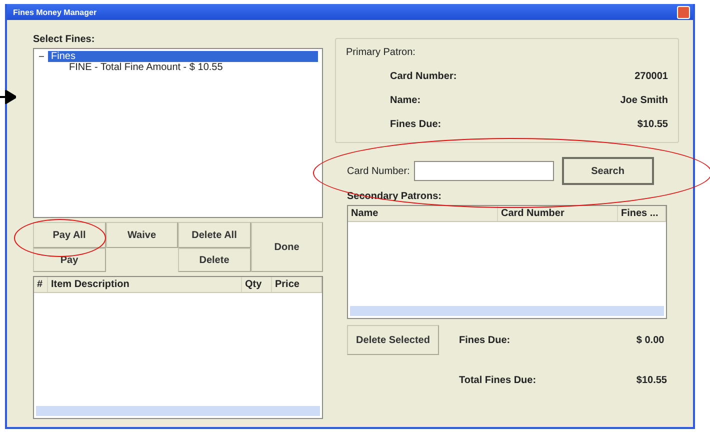 The image size is (710, 433). What do you see at coordinates (145, 284) in the screenshot?
I see `column-header: Item Description` at bounding box center [145, 284].